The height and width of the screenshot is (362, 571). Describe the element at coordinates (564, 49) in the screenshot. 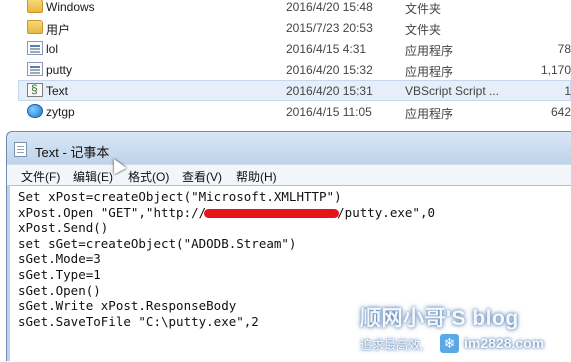

I see `file-size: 78` at that location.